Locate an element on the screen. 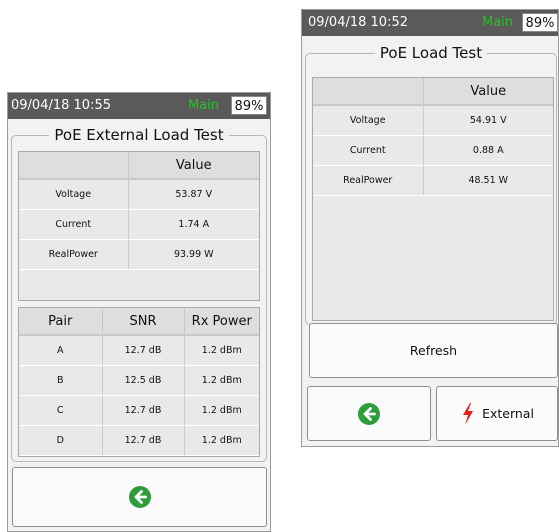  table-row: Voltage 54.91 V is located at coordinates (433, 120).